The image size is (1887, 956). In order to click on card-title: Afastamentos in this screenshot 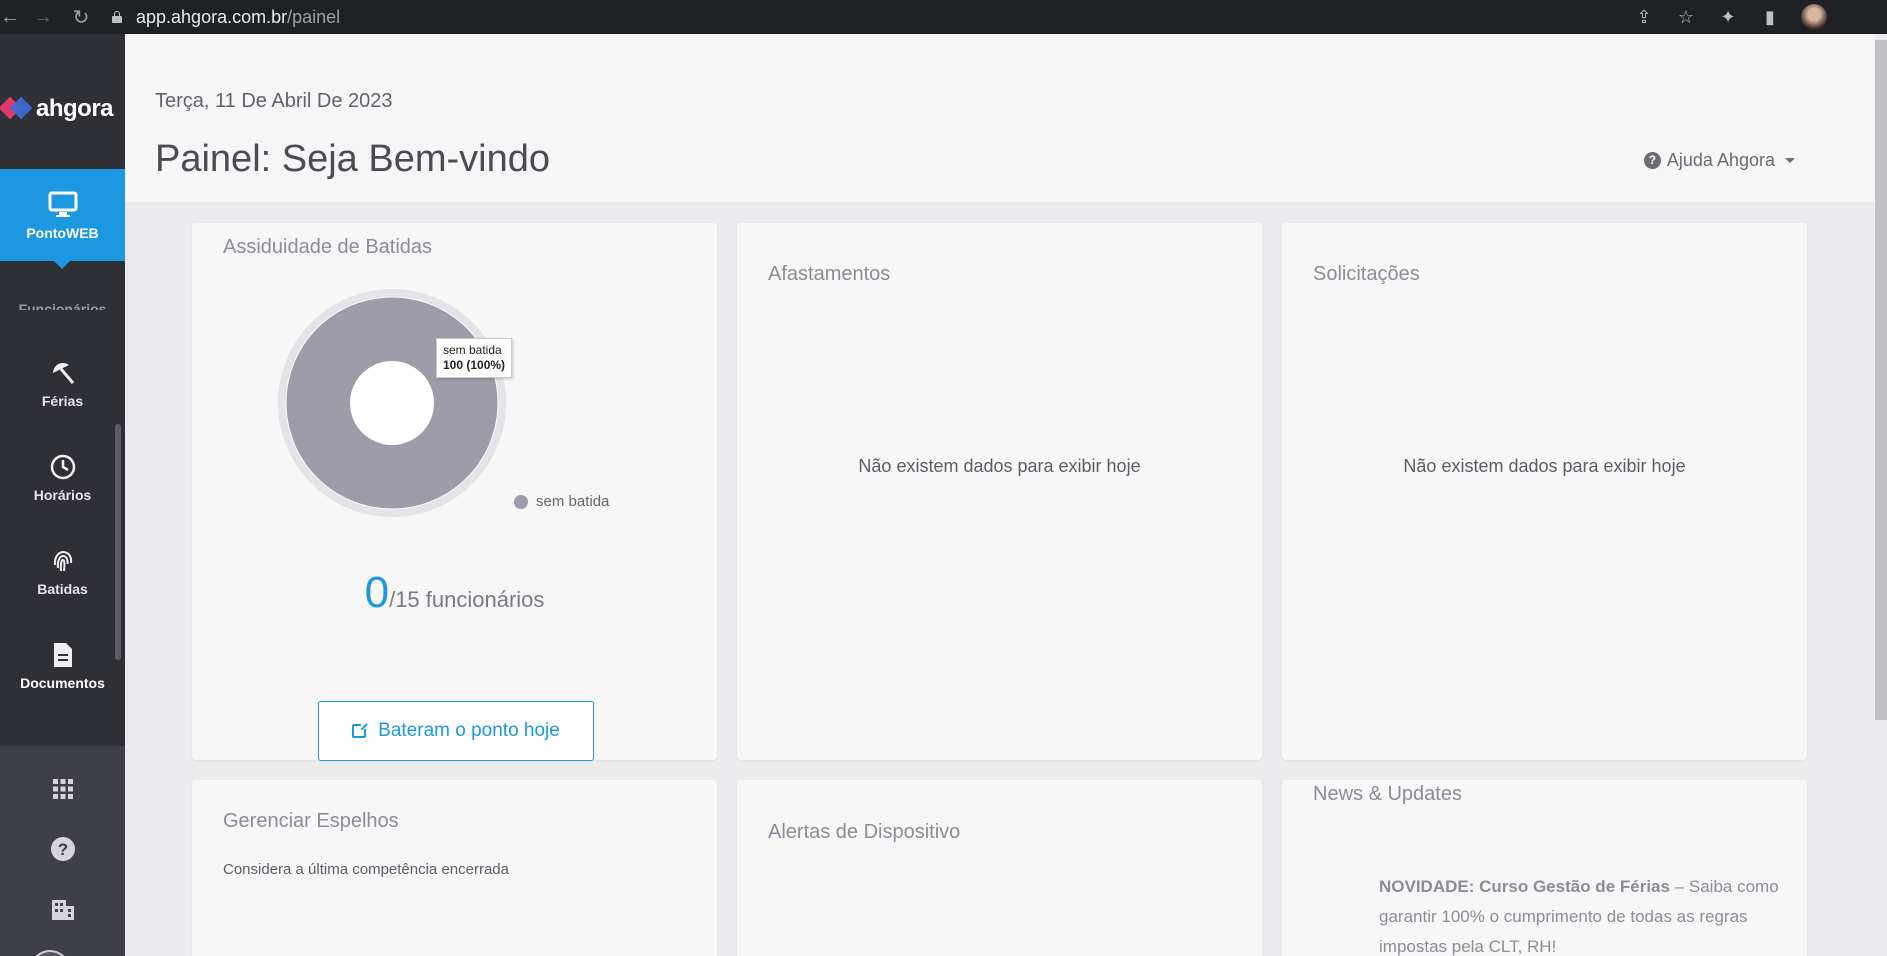, I will do `click(829, 274)`.